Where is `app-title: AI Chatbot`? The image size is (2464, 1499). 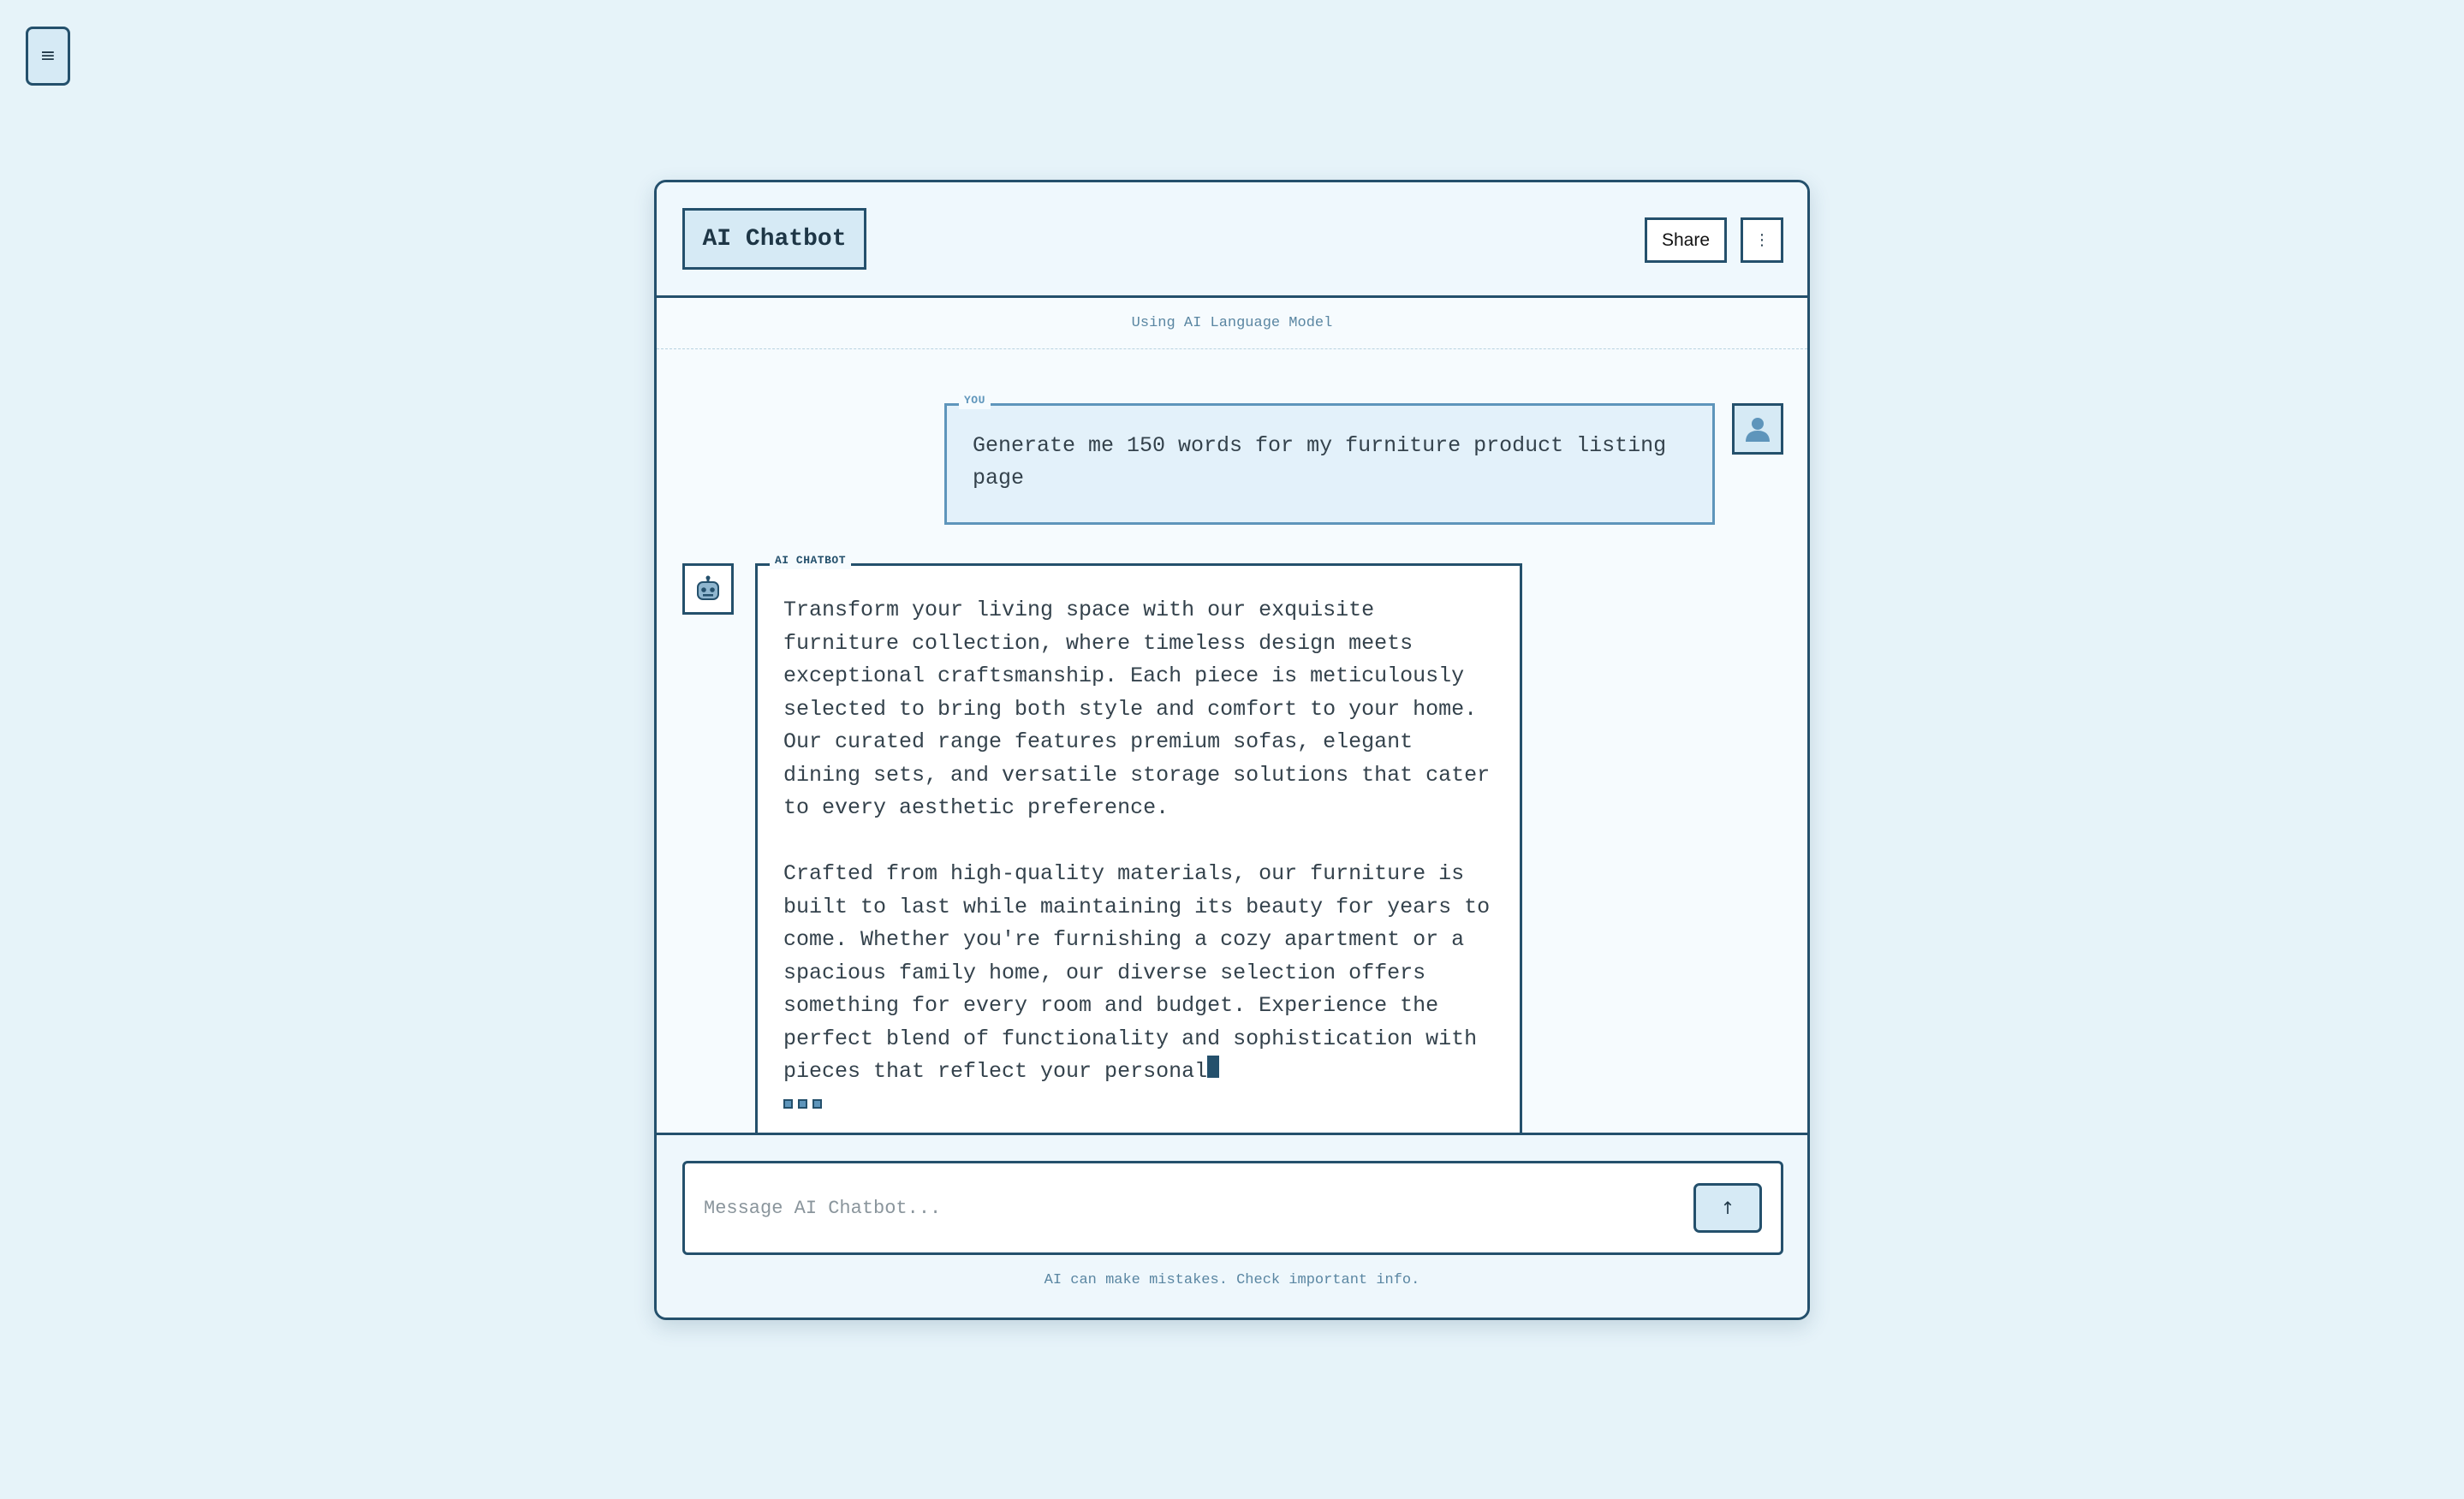 app-title: AI Chatbot is located at coordinates (774, 239).